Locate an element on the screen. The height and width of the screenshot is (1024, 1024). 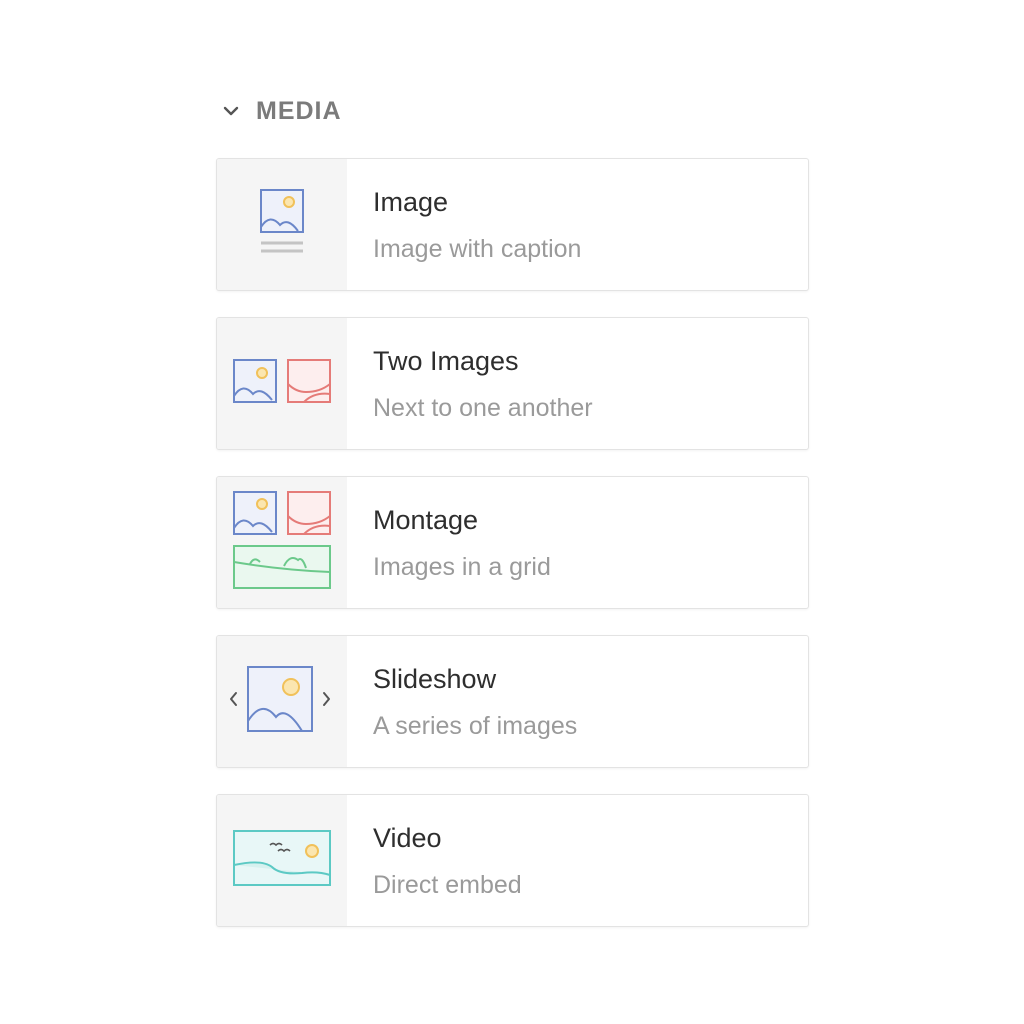
image-caption-icon is located at coordinates (282, 224).